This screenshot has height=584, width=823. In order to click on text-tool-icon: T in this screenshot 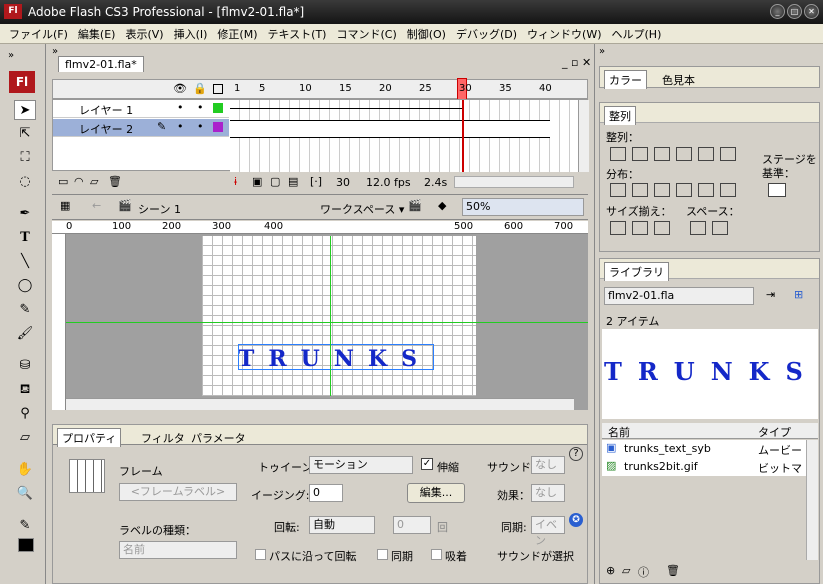, I will do `click(25, 238)`.